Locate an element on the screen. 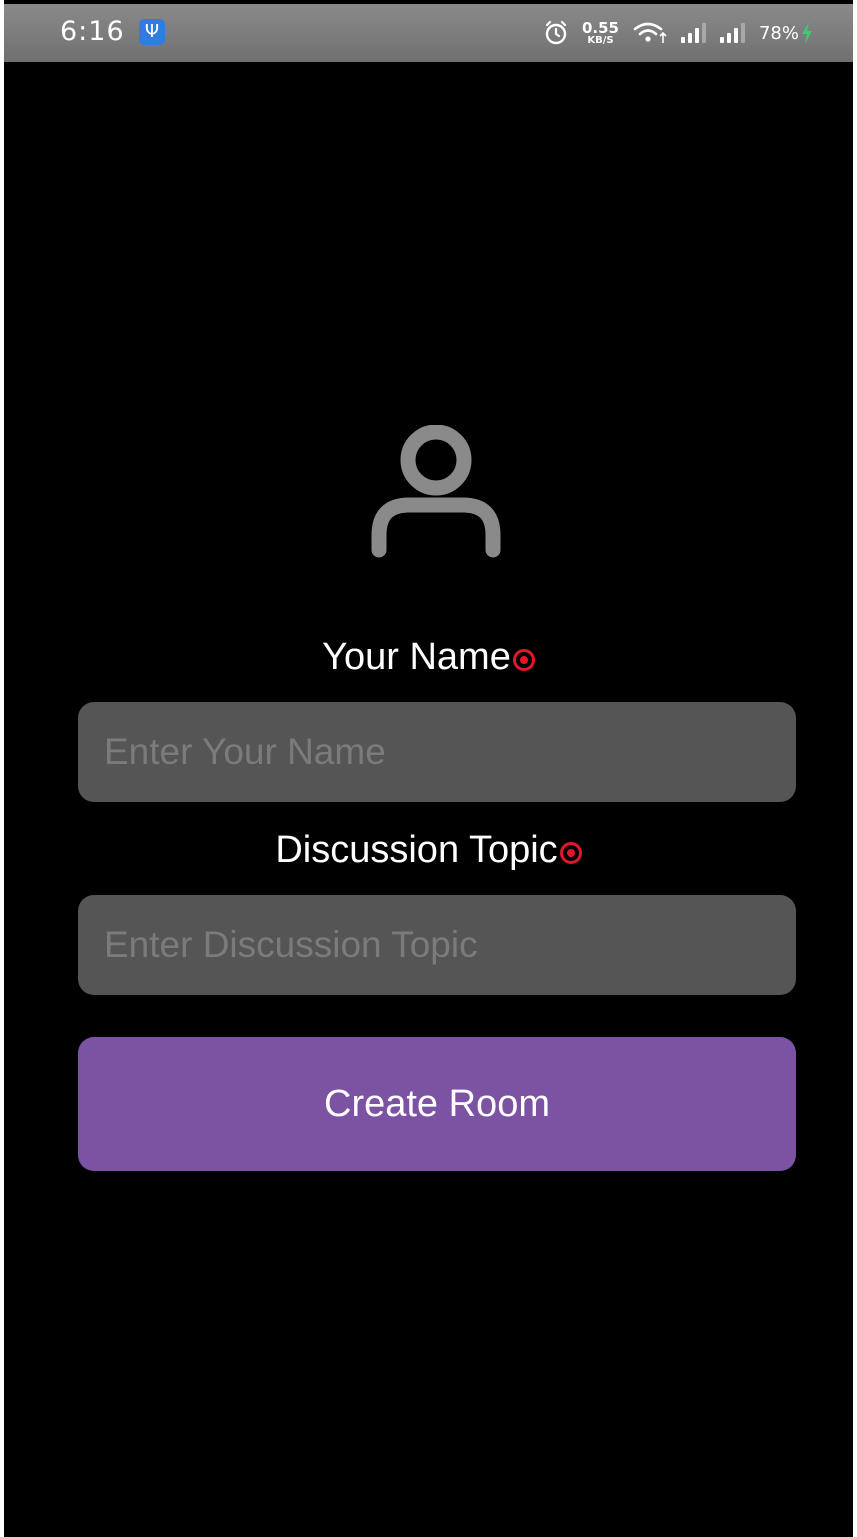  create-room-button: Create Room is located at coordinates (437, 1104).